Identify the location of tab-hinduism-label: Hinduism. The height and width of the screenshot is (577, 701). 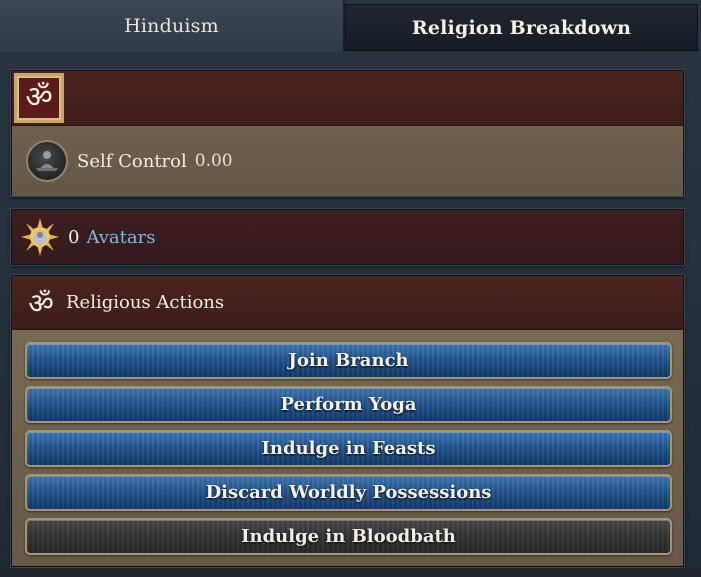
(171, 26).